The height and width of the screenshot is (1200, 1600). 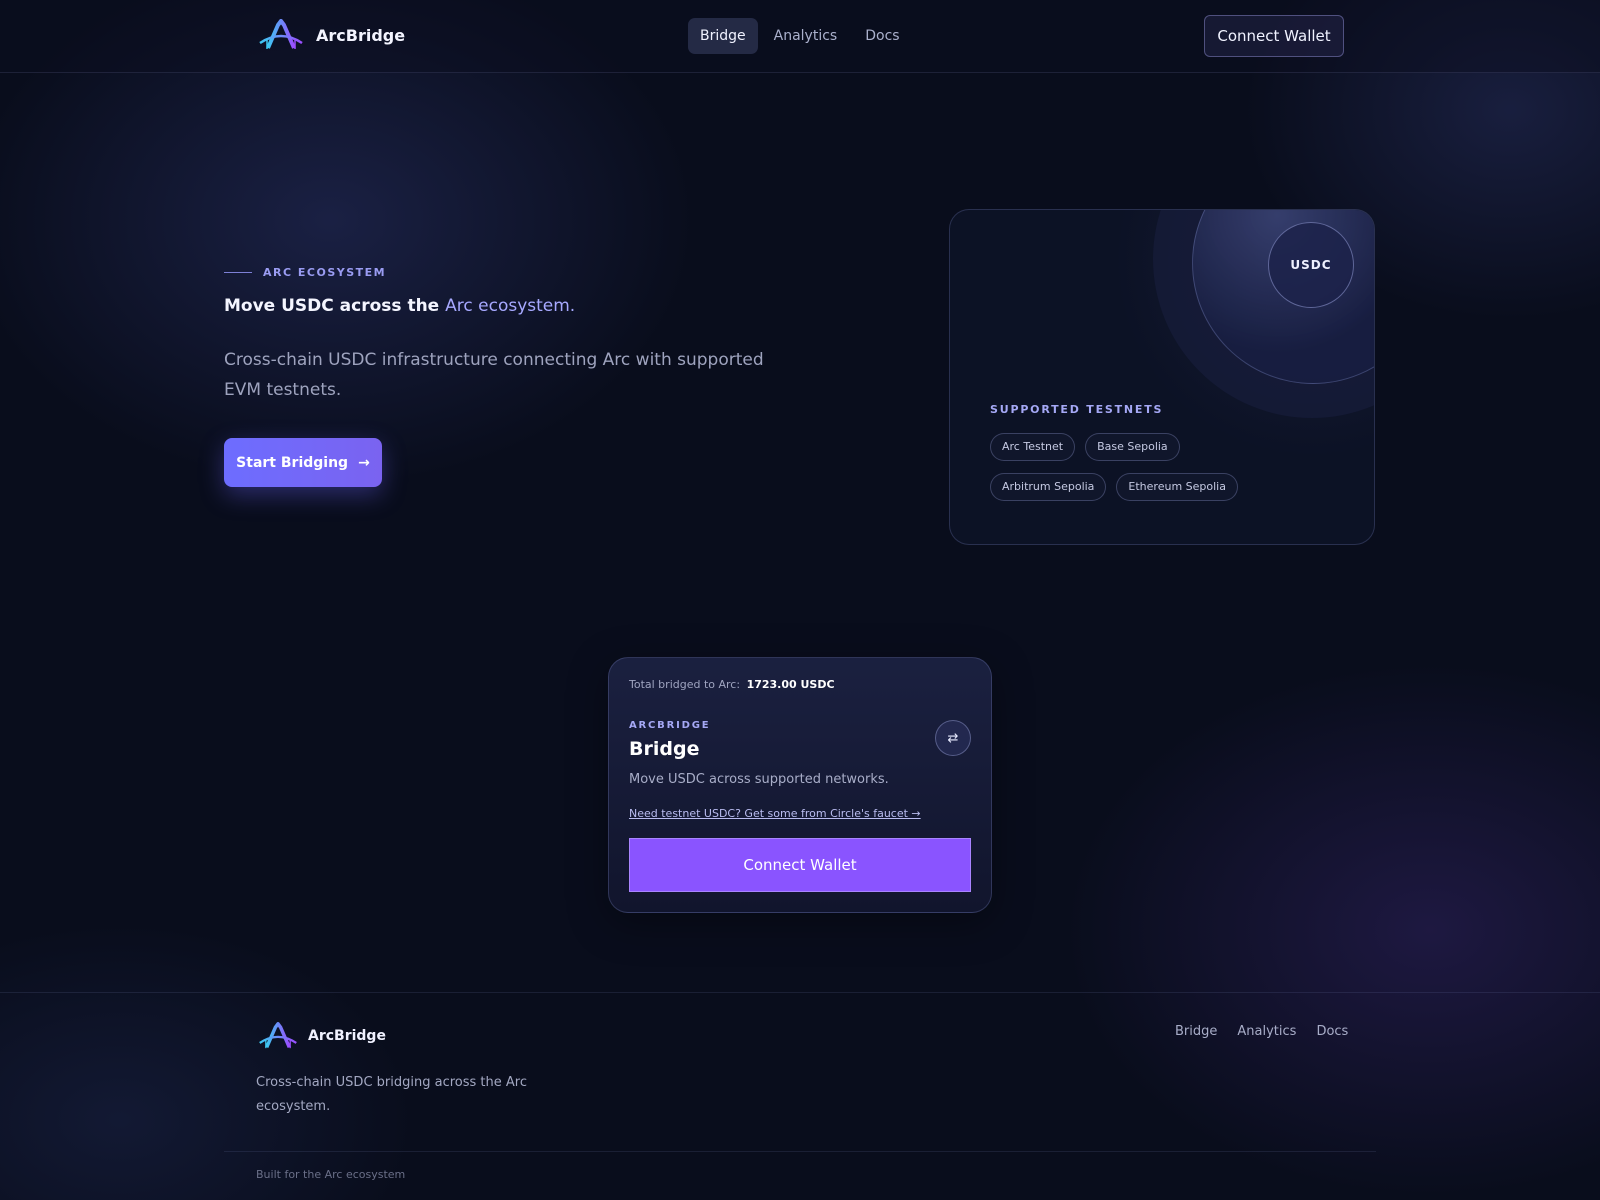 I want to click on hero-eyebrow-text: ARC ECOSYSTEM, so click(x=325, y=272).